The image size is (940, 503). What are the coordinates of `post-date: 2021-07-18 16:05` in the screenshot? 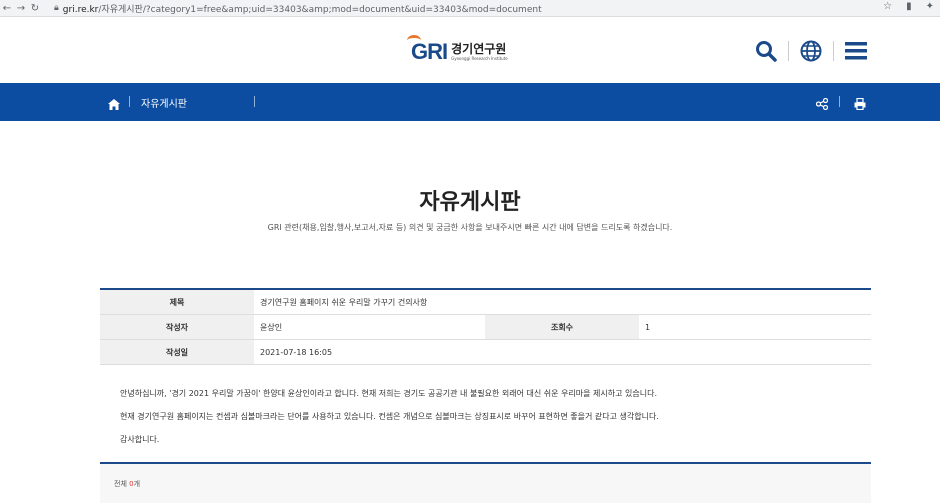 It's located at (296, 352).